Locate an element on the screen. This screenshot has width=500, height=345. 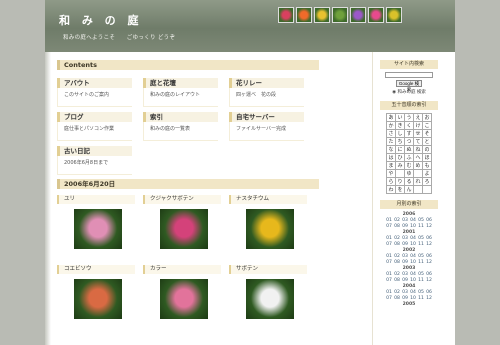
kana-index-cell: ふ is located at coordinates (409, 157).